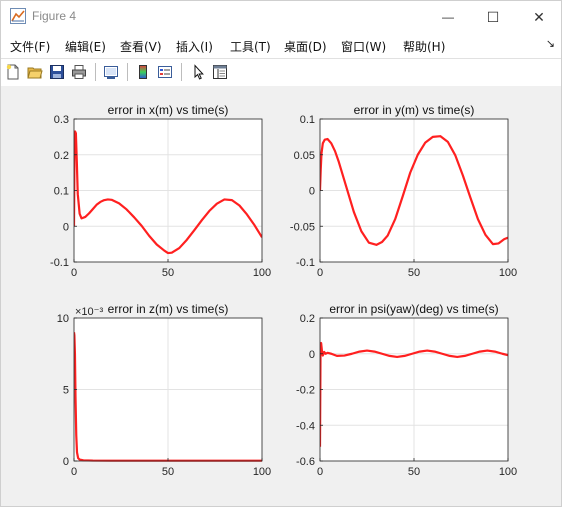 This screenshot has width=562, height=511. What do you see at coordinates (305, 391) in the screenshot?
I see `y-tick-label: -0.2` at bounding box center [305, 391].